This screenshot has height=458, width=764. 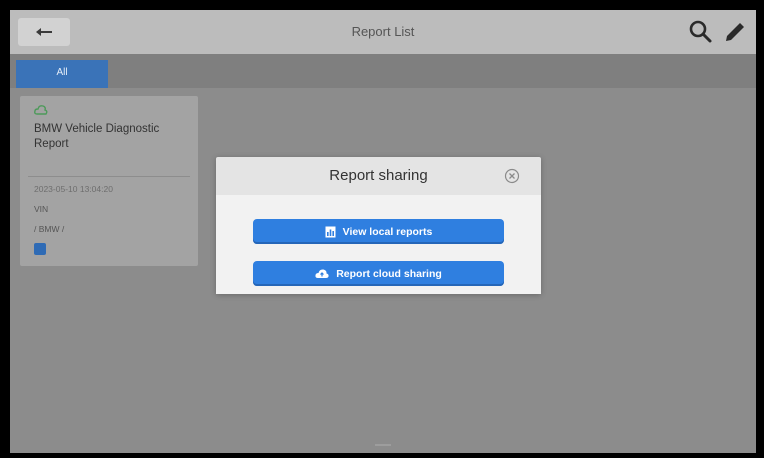 I want to click on dialog-body: View local reports Report cloud sharing, so click(x=378, y=244).